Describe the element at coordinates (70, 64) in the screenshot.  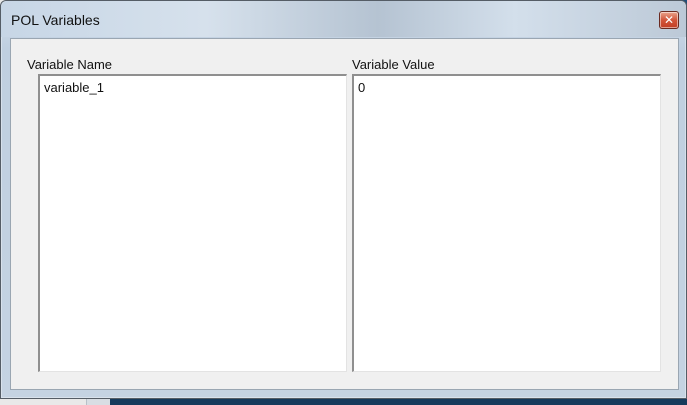
I see `variable-name-label: Variable Name` at that location.